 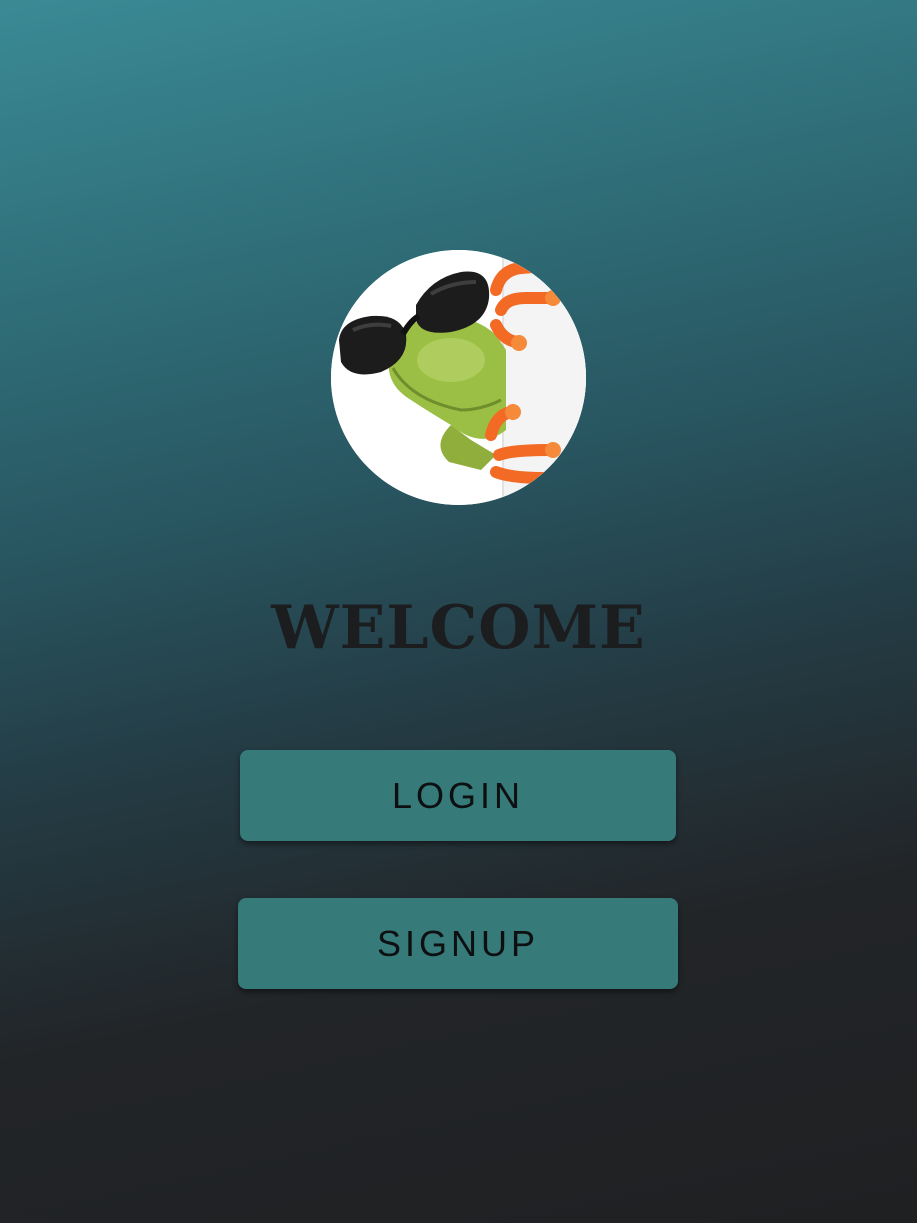 I want to click on login-button: LOGIN, so click(x=458, y=795).